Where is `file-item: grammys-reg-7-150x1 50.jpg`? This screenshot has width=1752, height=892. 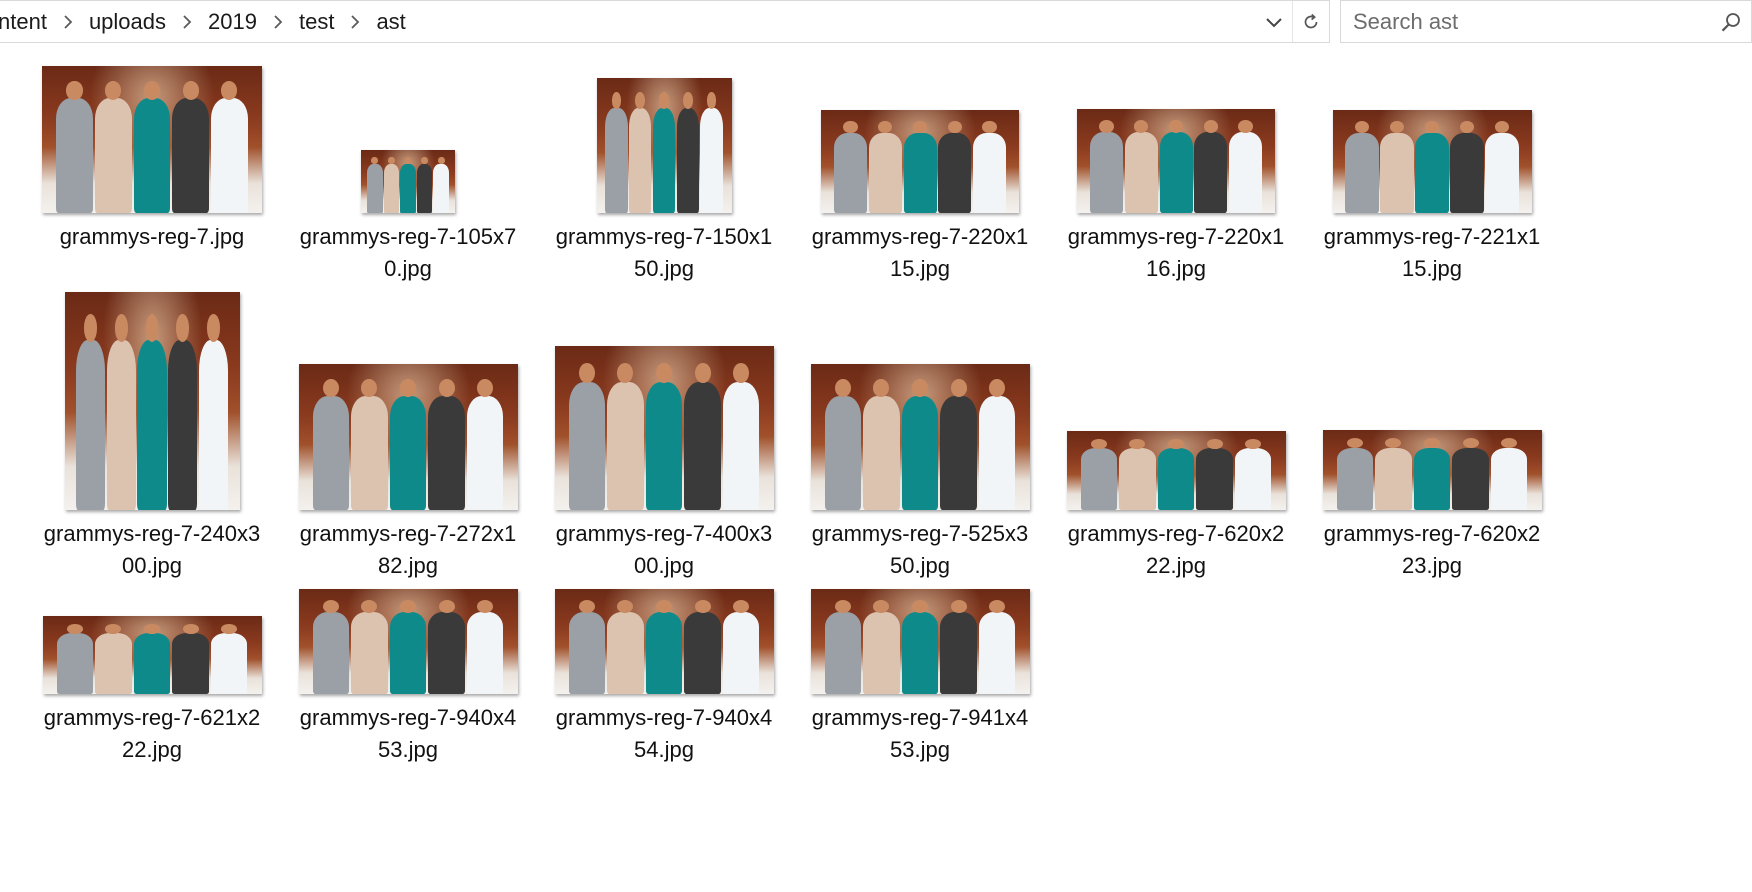 file-item: grammys-reg-7-150x1 50.jpg is located at coordinates (664, 181).